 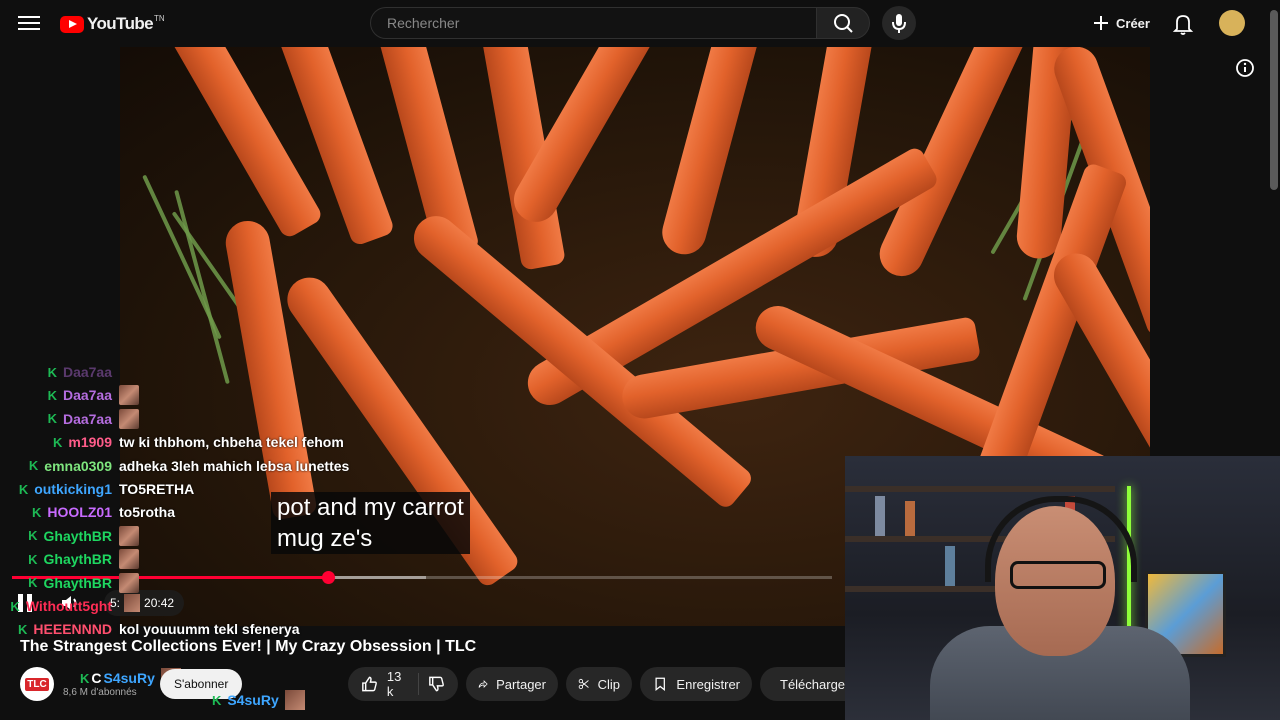 I want to click on chat-message: K HOOLZ01 to5rotha, so click(x=180, y=512).